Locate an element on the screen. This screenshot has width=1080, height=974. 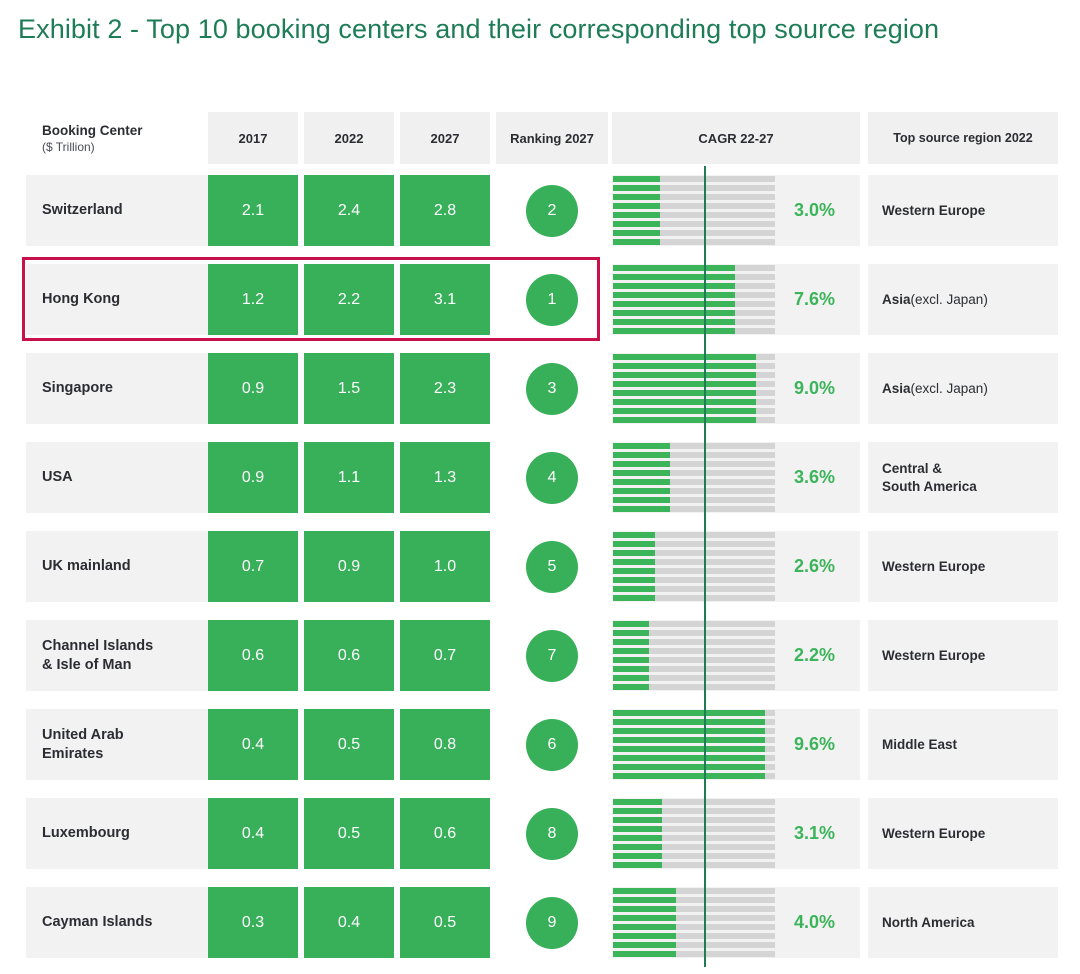
booking-center-name: United Arab Emirates is located at coordinates (117, 744).